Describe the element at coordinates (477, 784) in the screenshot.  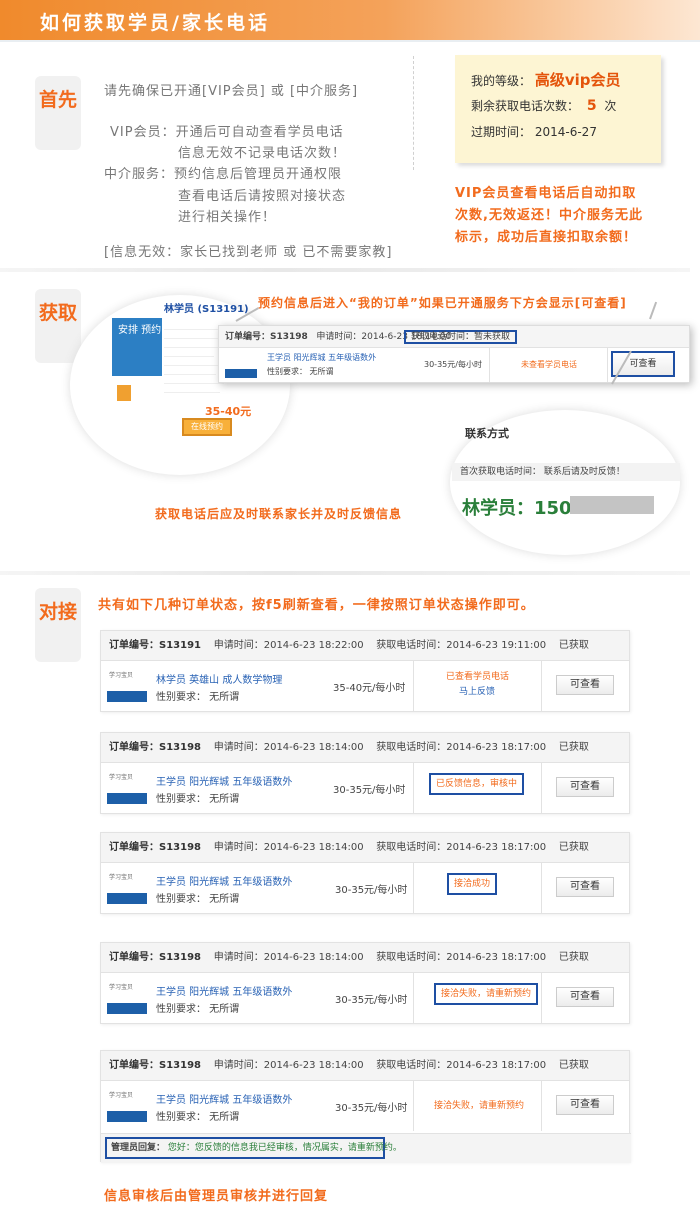
I see `order-status: 已反馈信息，审核中` at that location.